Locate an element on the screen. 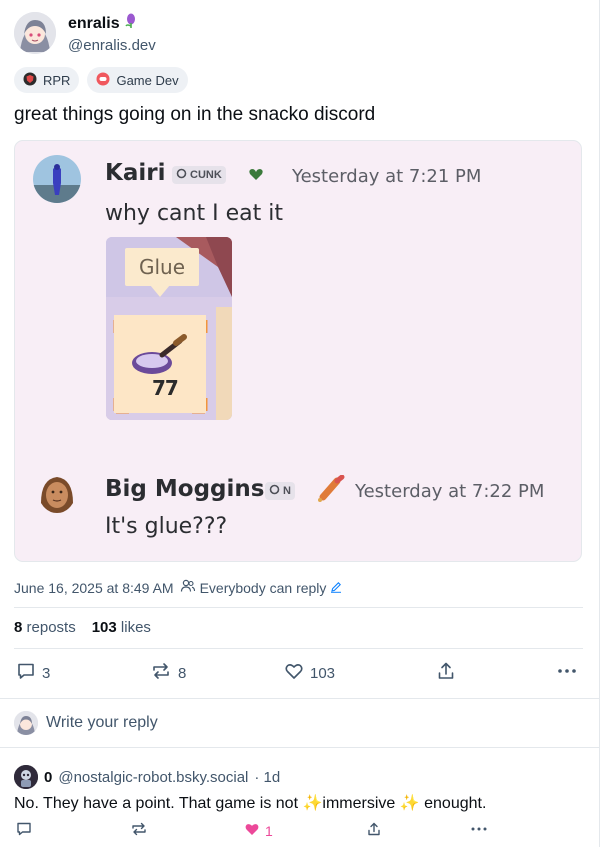 The image size is (600, 847). comment-reply-button is located at coordinates (24, 830).